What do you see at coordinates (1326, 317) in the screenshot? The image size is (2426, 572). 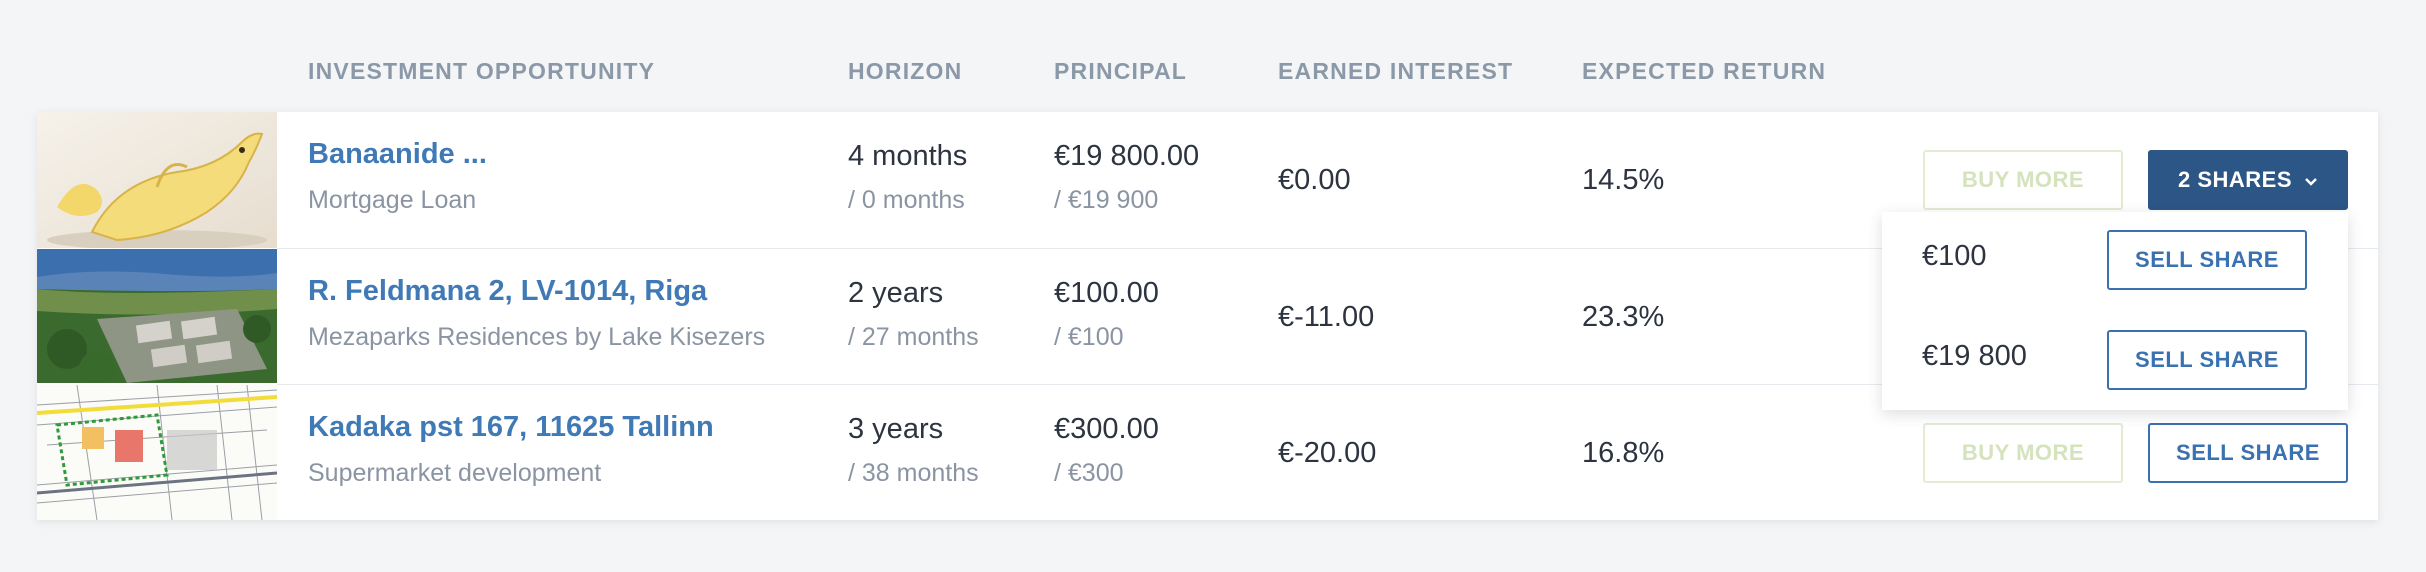 I see `earned-interest-value: €-11.00` at bounding box center [1326, 317].